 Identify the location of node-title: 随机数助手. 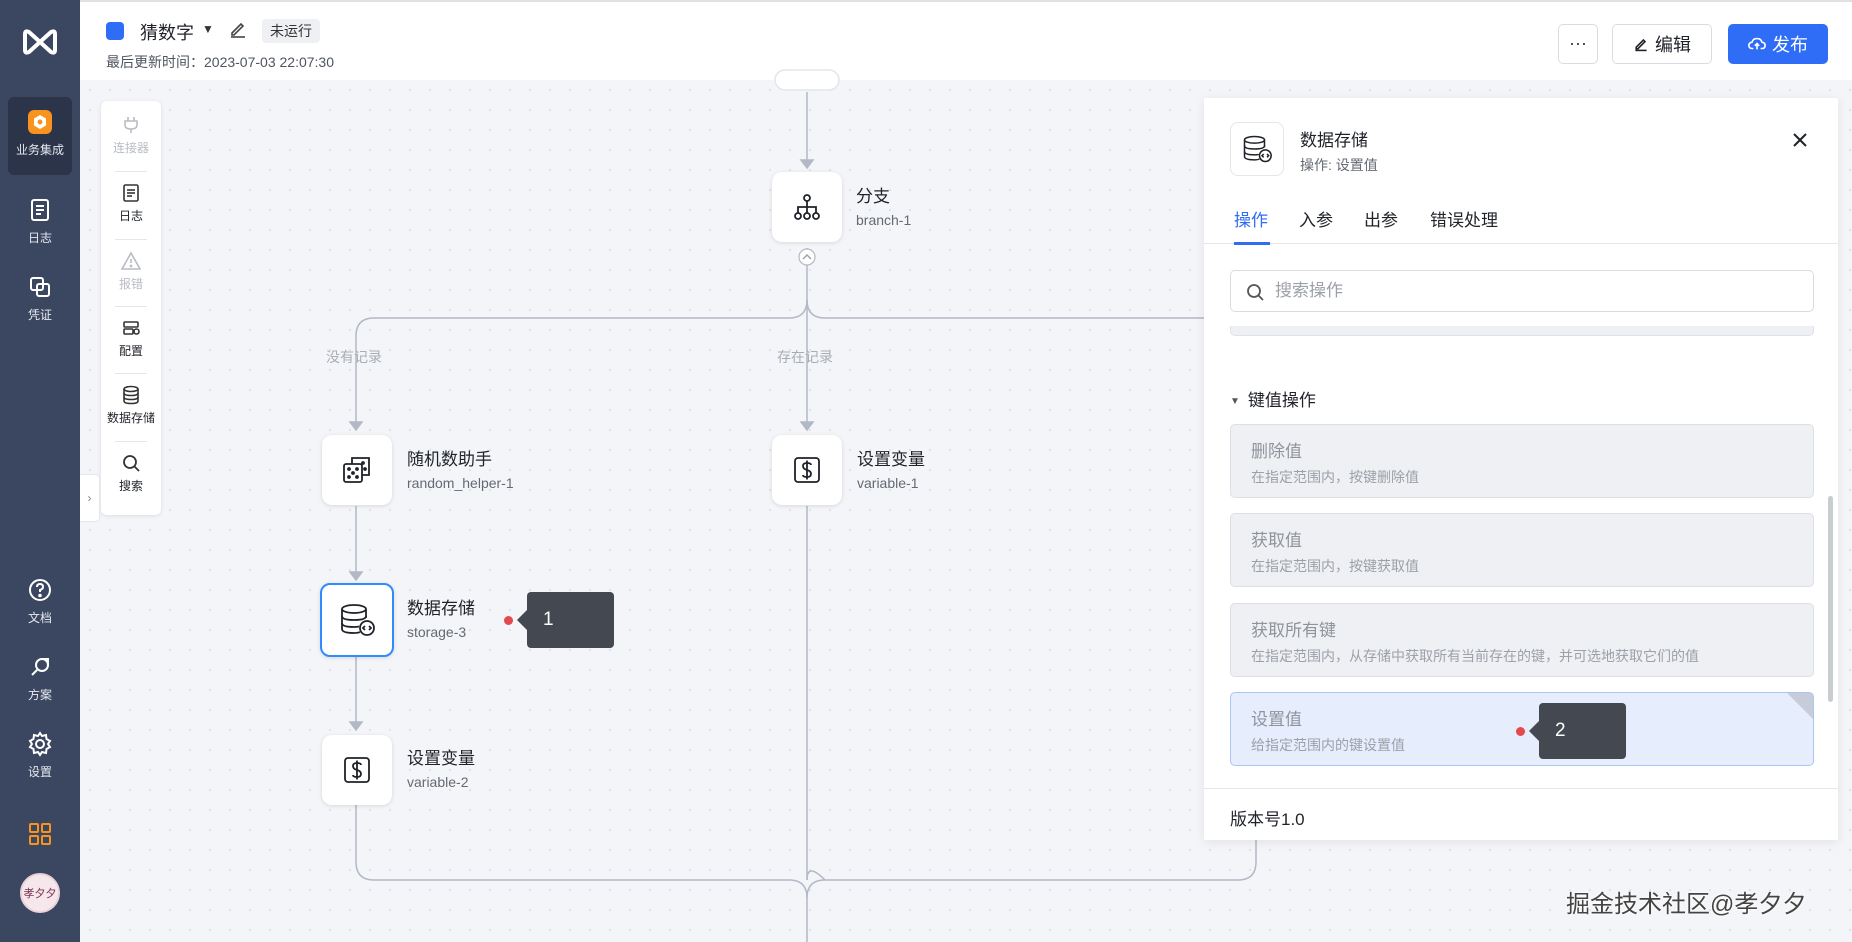
(449, 459).